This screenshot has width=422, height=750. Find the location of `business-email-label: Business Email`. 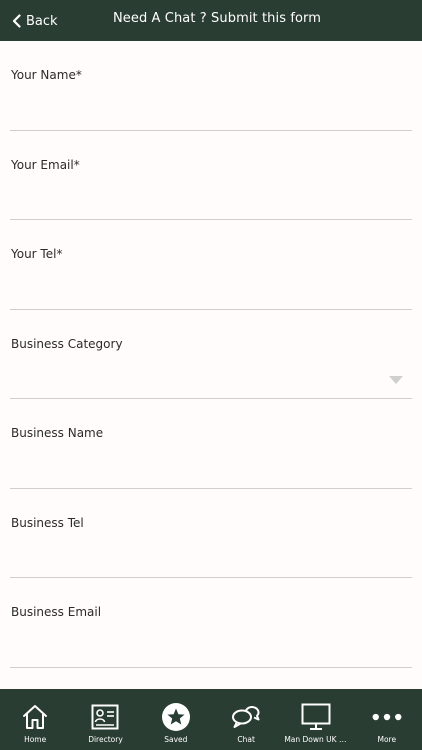

business-email-label: Business Email is located at coordinates (56, 612).